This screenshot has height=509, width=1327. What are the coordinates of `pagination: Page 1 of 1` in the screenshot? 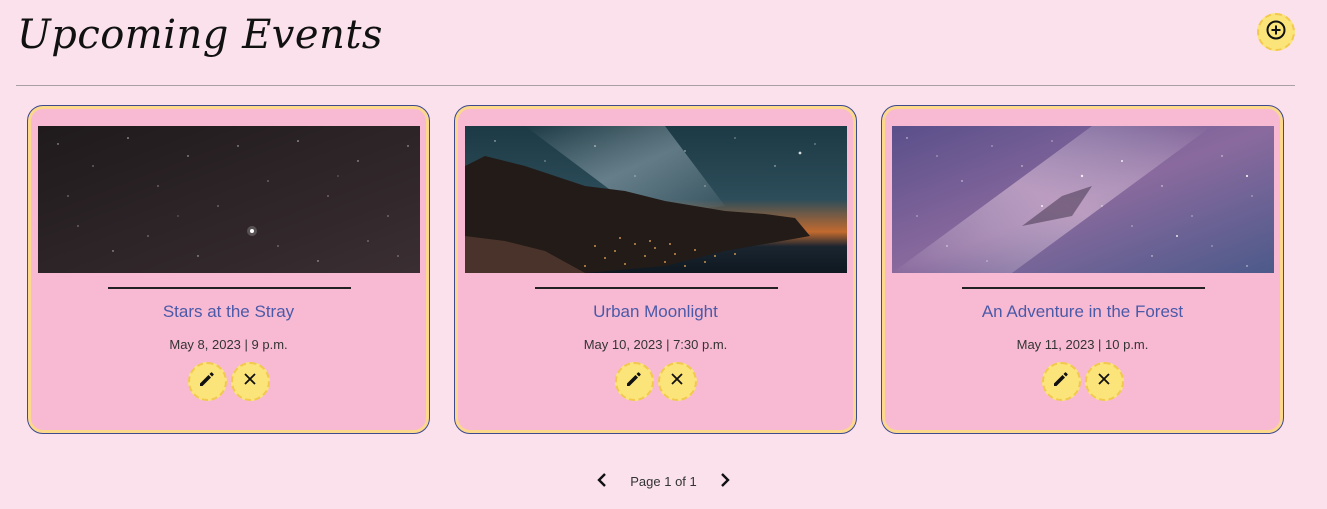 It's located at (663, 481).